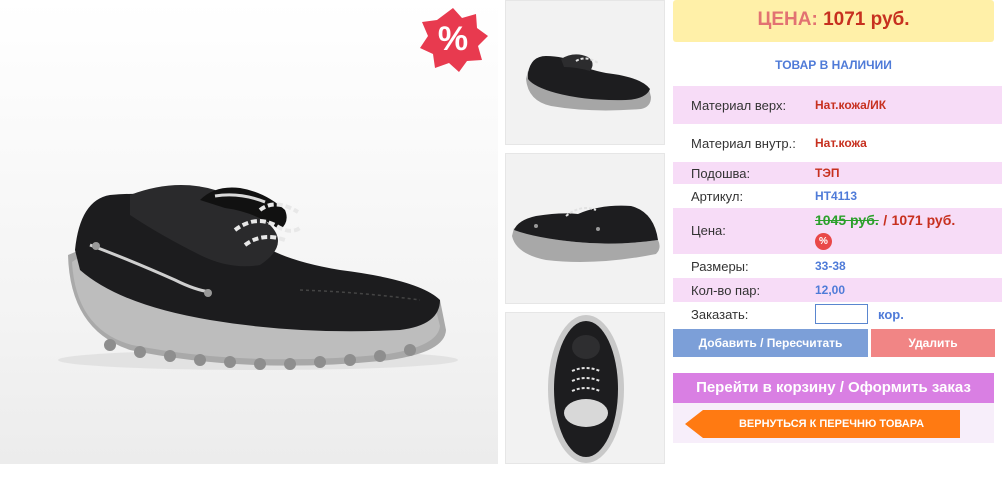 The width and height of the screenshot is (1002, 480). I want to click on thumbnail-shoe-outer, so click(586, 233).